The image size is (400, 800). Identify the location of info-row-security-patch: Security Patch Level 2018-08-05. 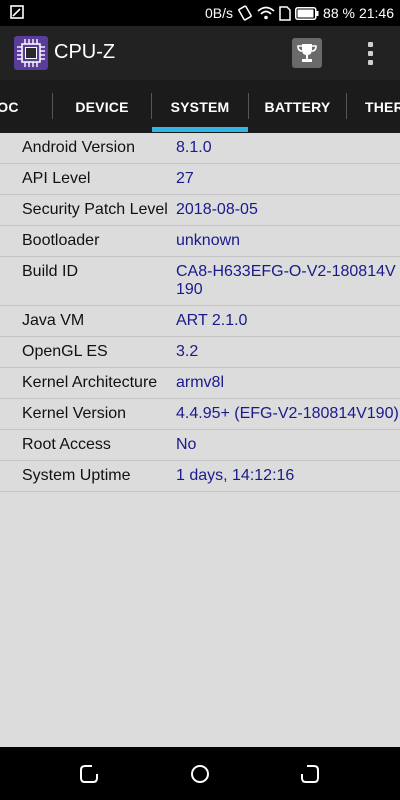
(200, 210).